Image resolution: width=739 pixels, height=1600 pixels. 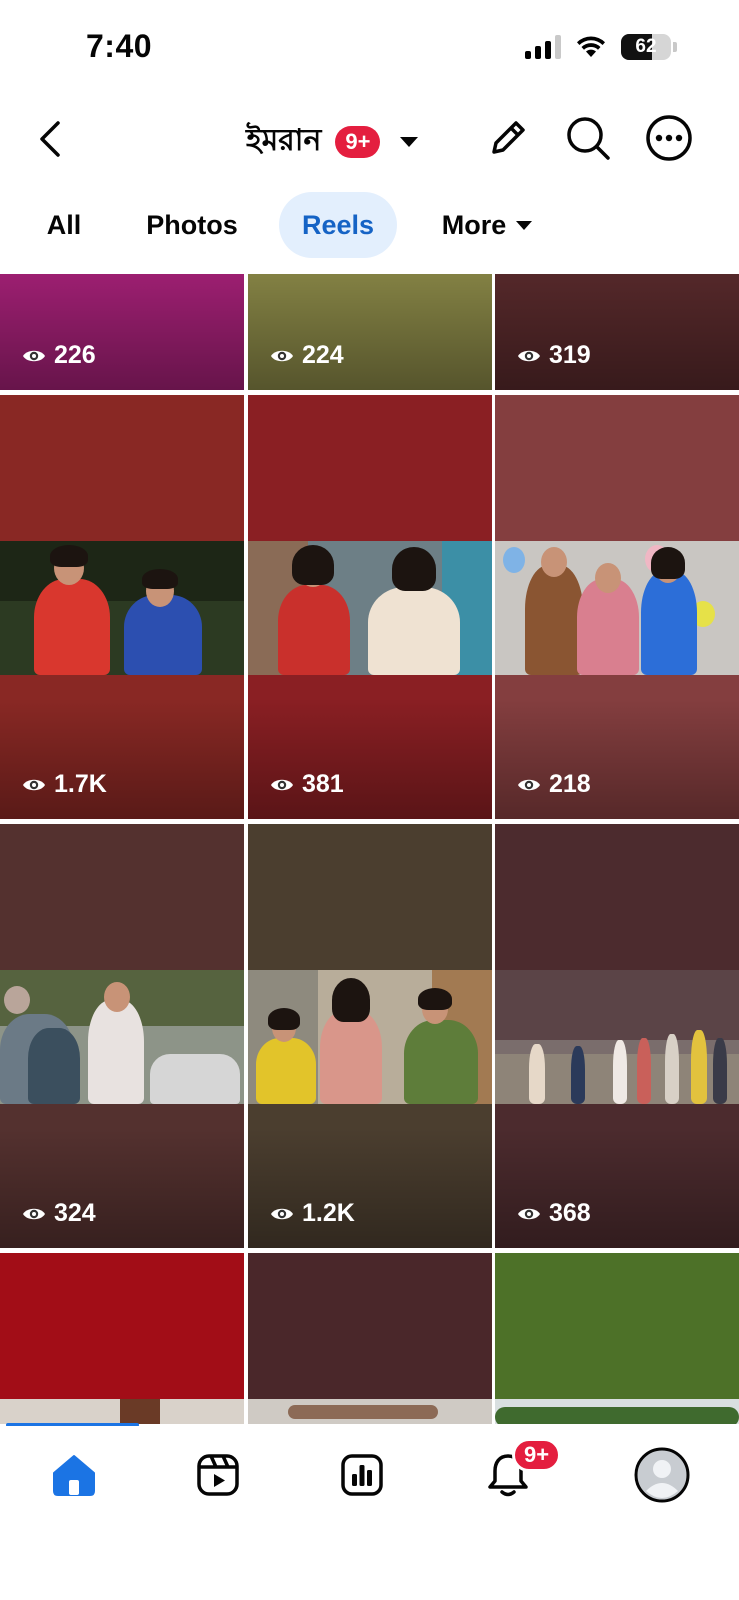 I want to click on search-button, so click(x=588, y=138).